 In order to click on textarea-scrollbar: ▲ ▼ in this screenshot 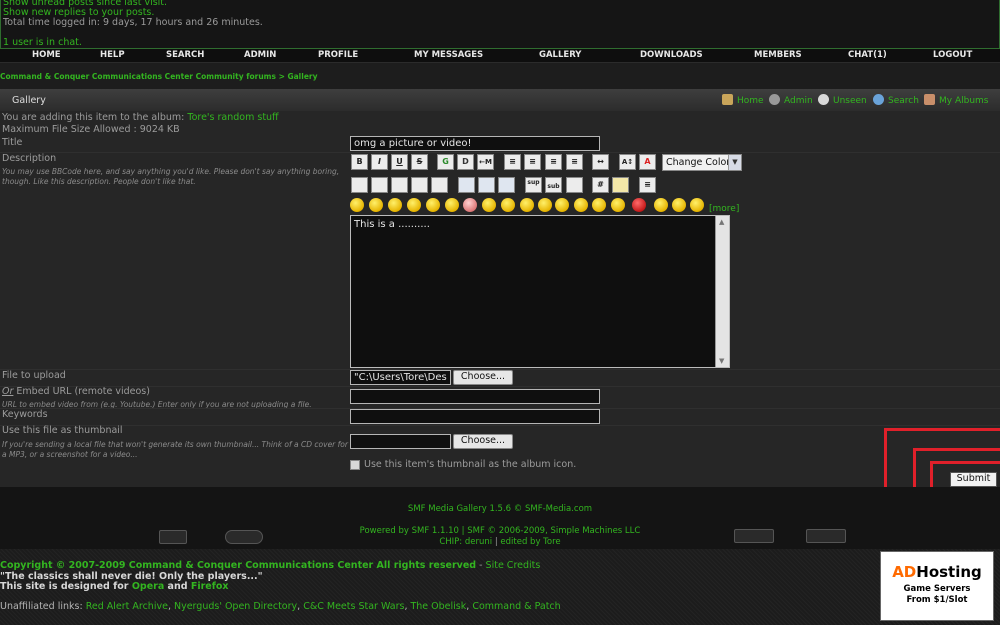, I will do `click(722, 291)`.